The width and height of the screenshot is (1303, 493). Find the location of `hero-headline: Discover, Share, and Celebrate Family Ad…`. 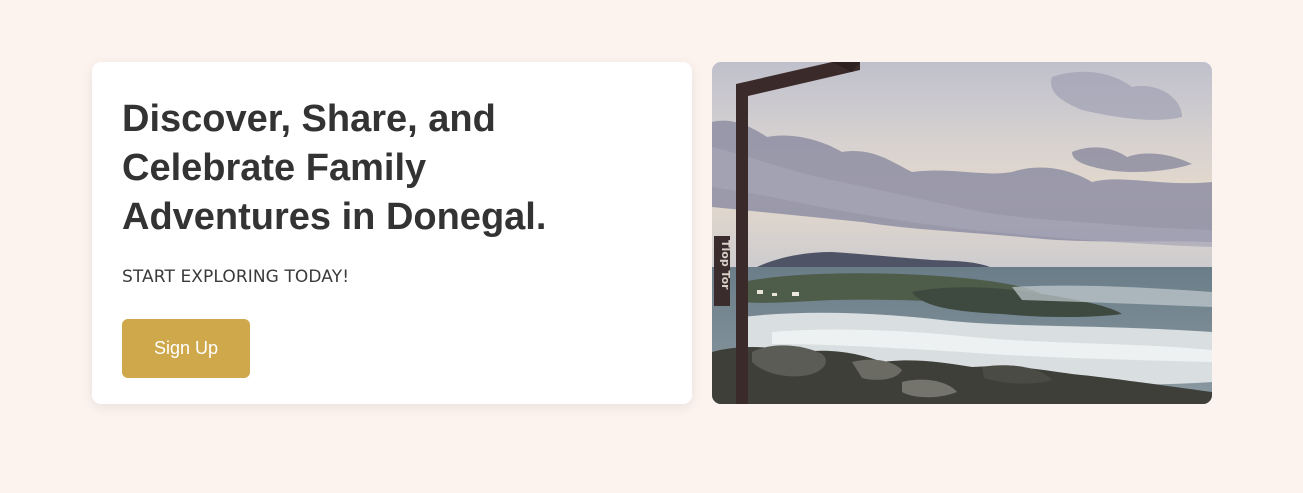

hero-headline: Discover, Share, and Celebrate Family Ad… is located at coordinates (334, 168).